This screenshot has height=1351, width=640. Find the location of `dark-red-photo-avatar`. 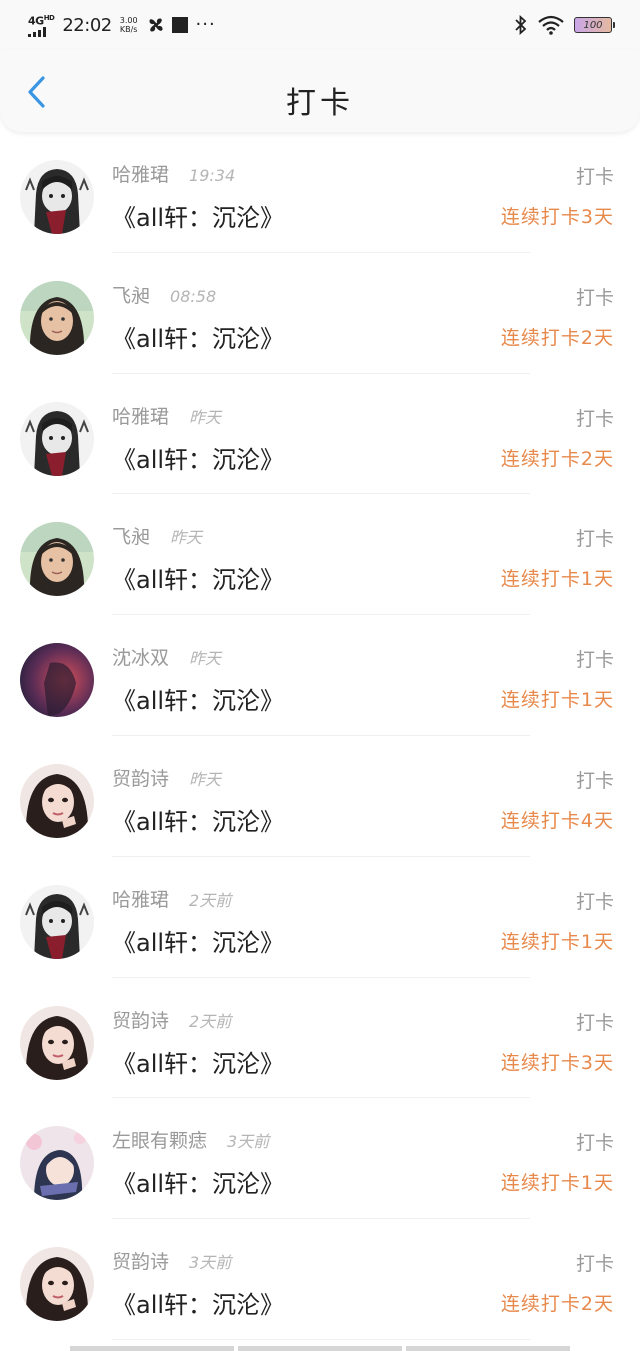

dark-red-photo-avatar is located at coordinates (57, 680).